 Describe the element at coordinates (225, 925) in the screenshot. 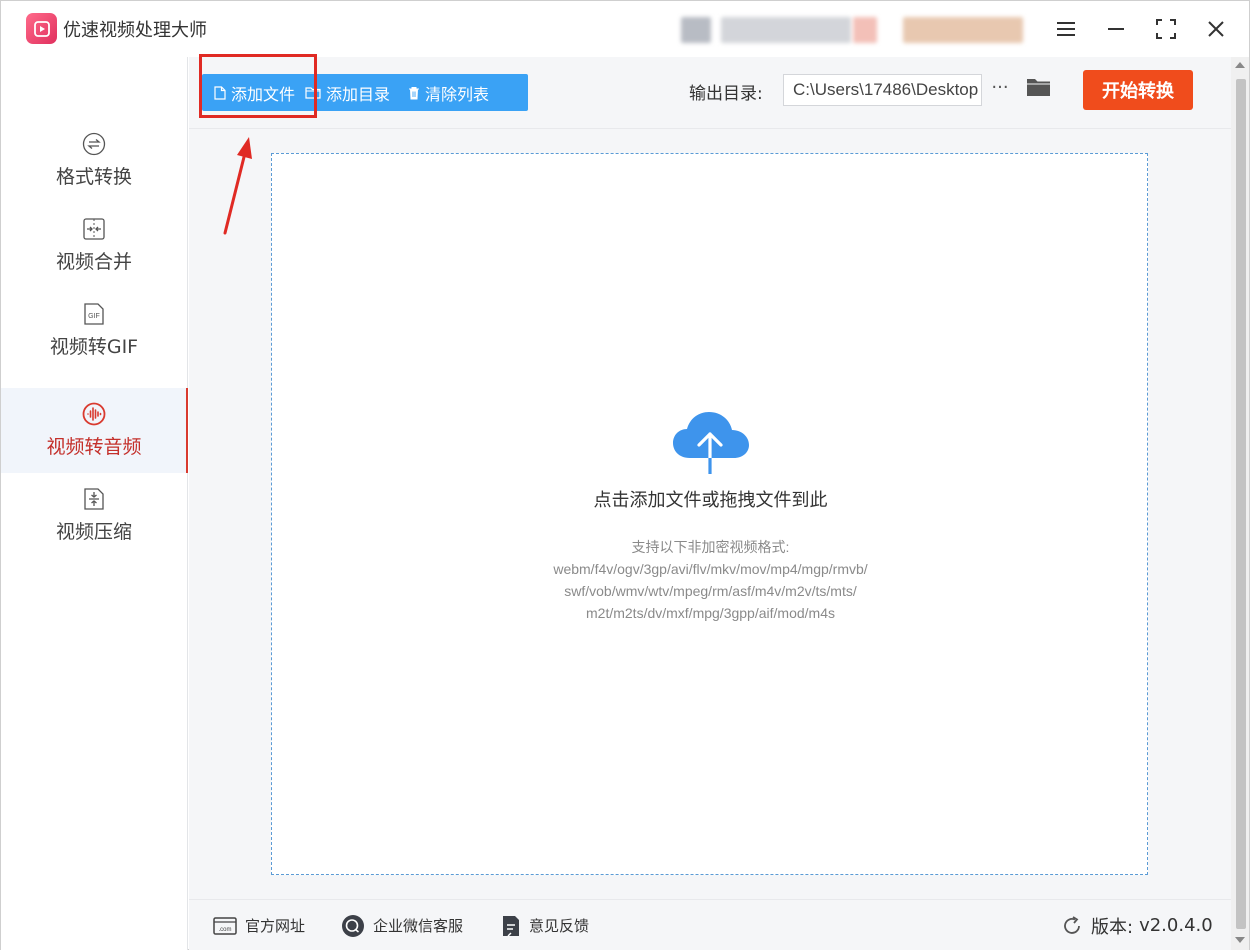

I see `website-icon: .com` at that location.